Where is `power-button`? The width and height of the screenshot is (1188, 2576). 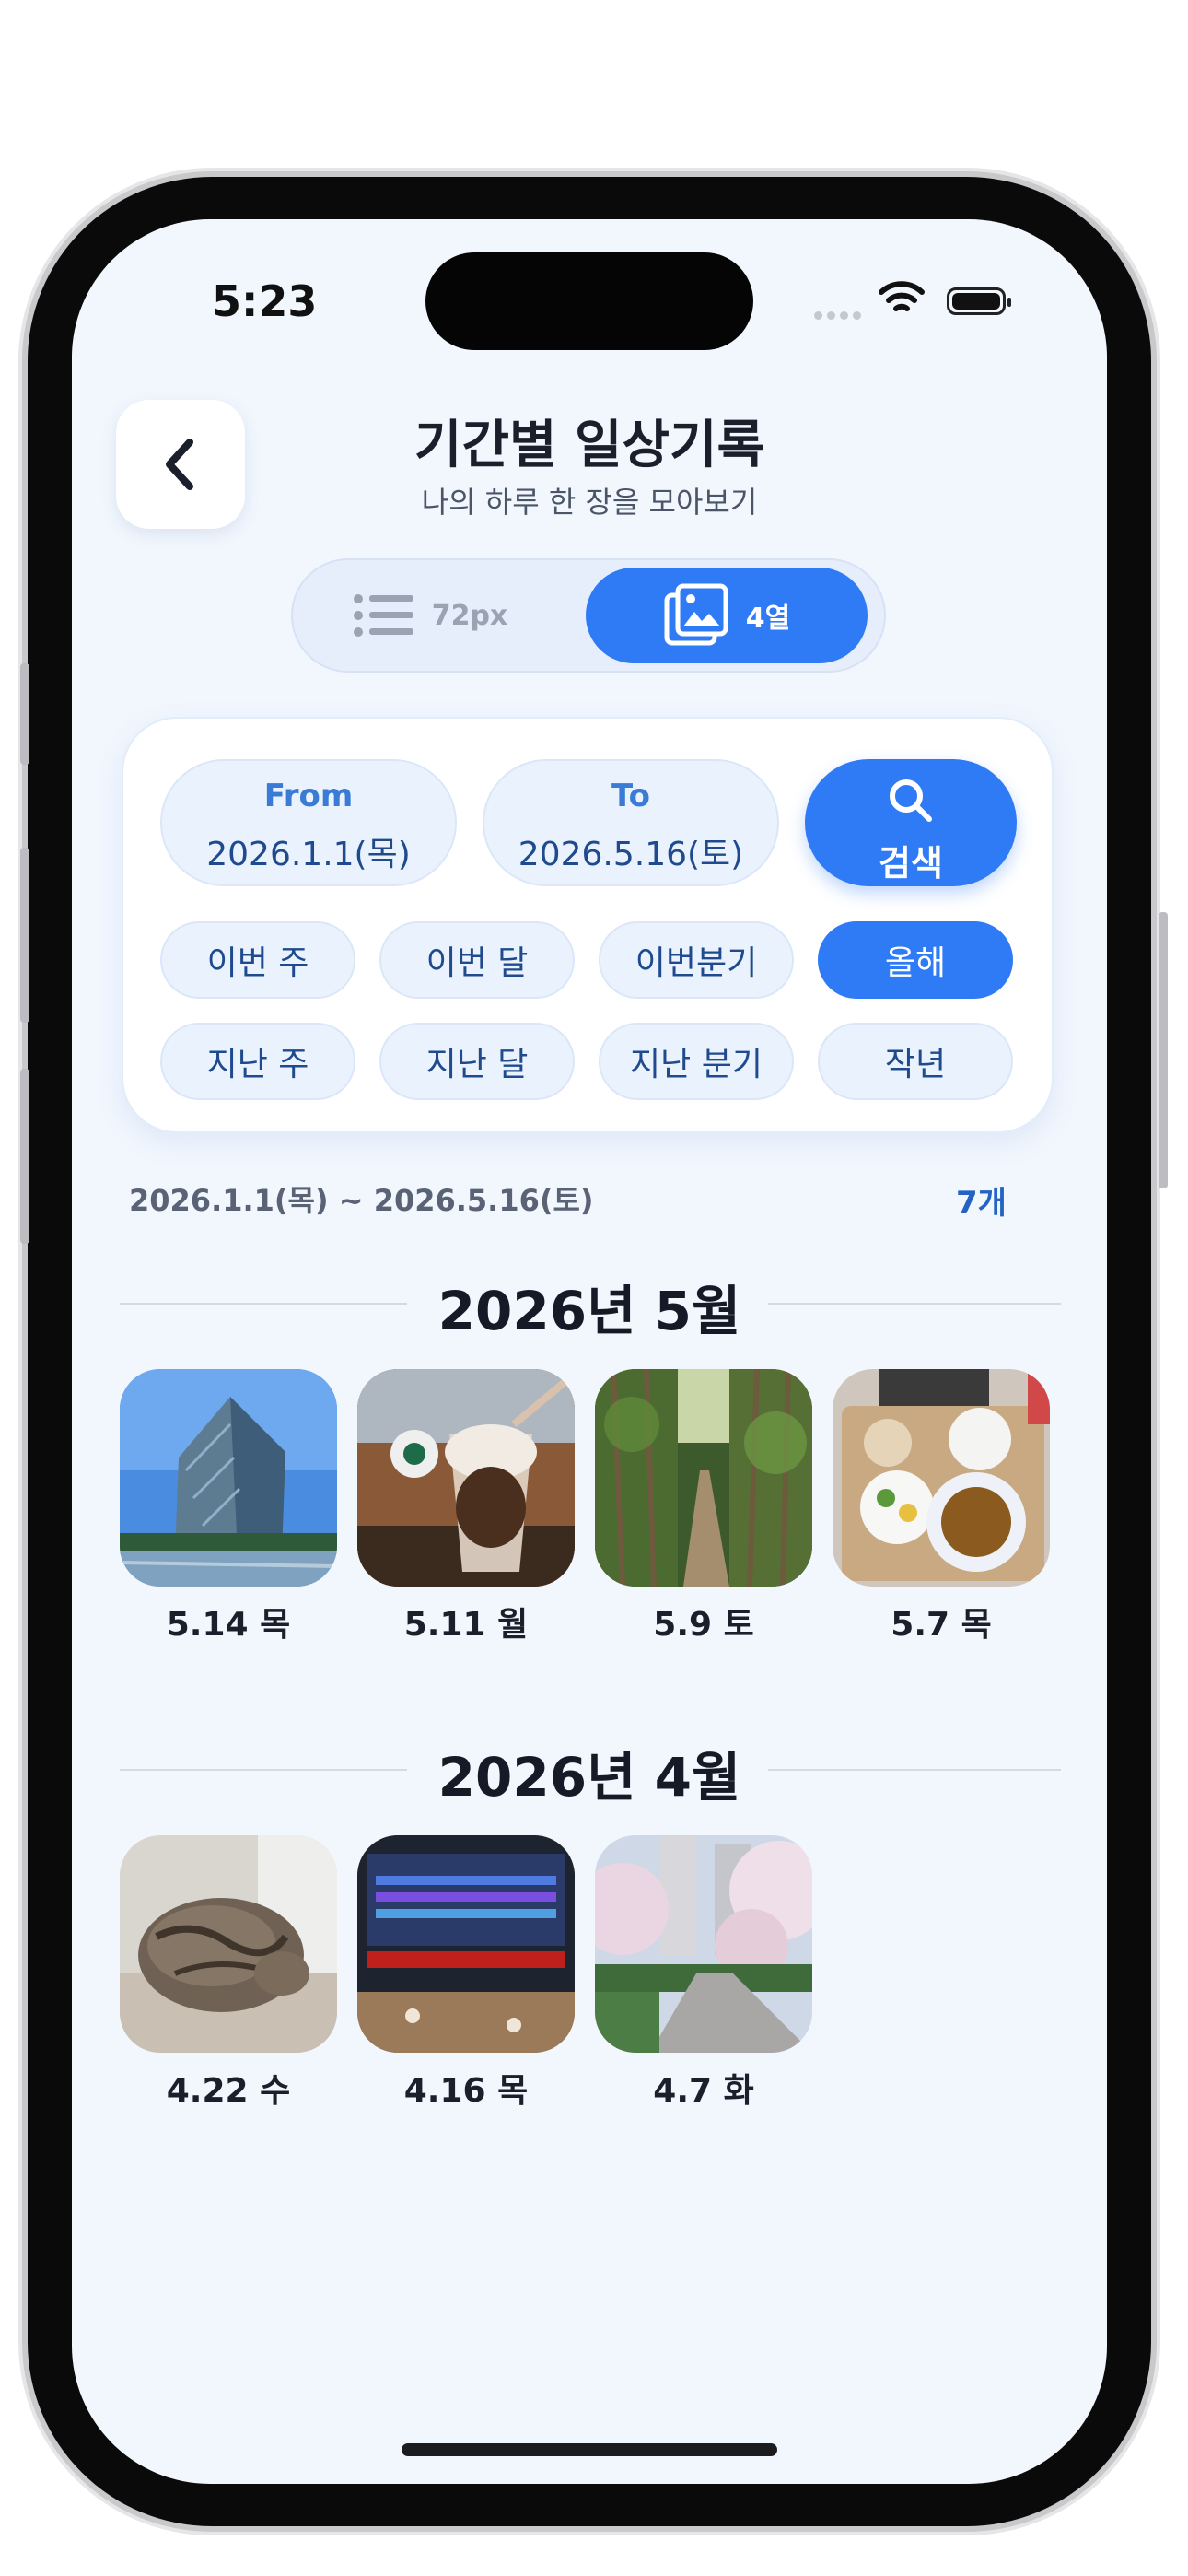 power-button is located at coordinates (1163, 1050).